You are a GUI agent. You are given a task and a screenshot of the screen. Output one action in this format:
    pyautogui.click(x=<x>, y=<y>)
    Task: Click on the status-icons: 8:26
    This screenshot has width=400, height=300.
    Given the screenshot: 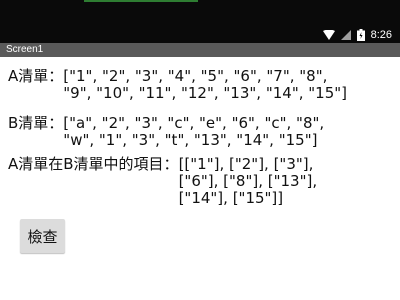 What is the action you would take?
    pyautogui.click(x=357, y=35)
    